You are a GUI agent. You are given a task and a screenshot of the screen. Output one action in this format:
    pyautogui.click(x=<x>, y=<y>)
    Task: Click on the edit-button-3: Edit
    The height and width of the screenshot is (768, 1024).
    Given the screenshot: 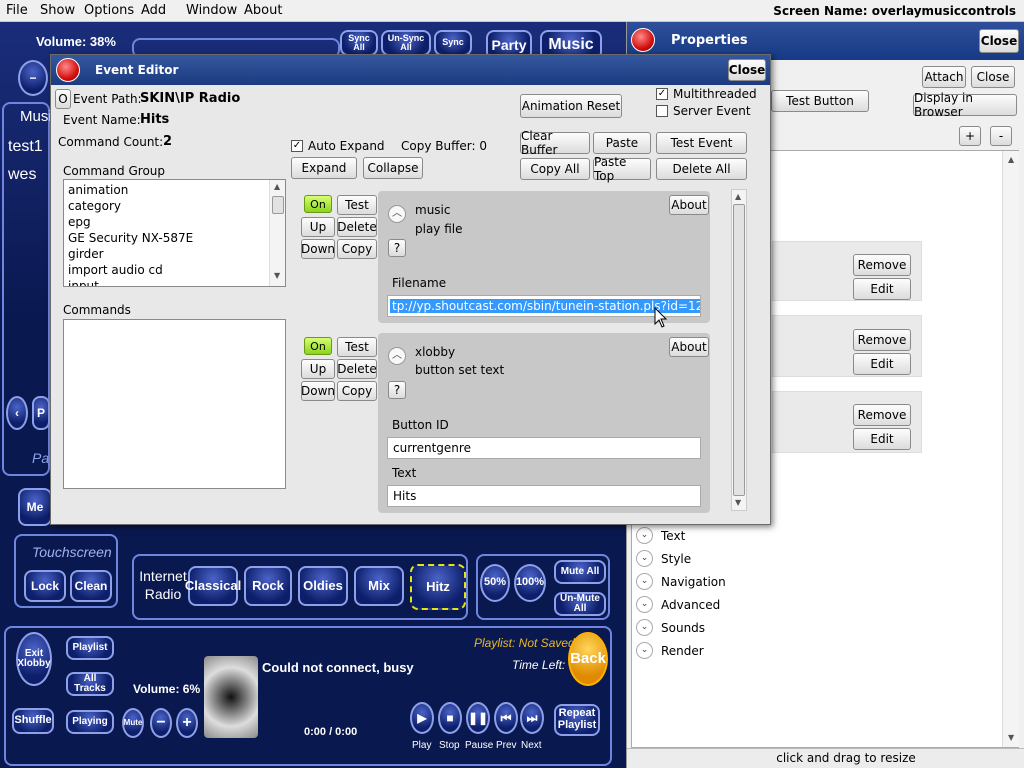 What is the action you would take?
    pyautogui.click(x=882, y=439)
    